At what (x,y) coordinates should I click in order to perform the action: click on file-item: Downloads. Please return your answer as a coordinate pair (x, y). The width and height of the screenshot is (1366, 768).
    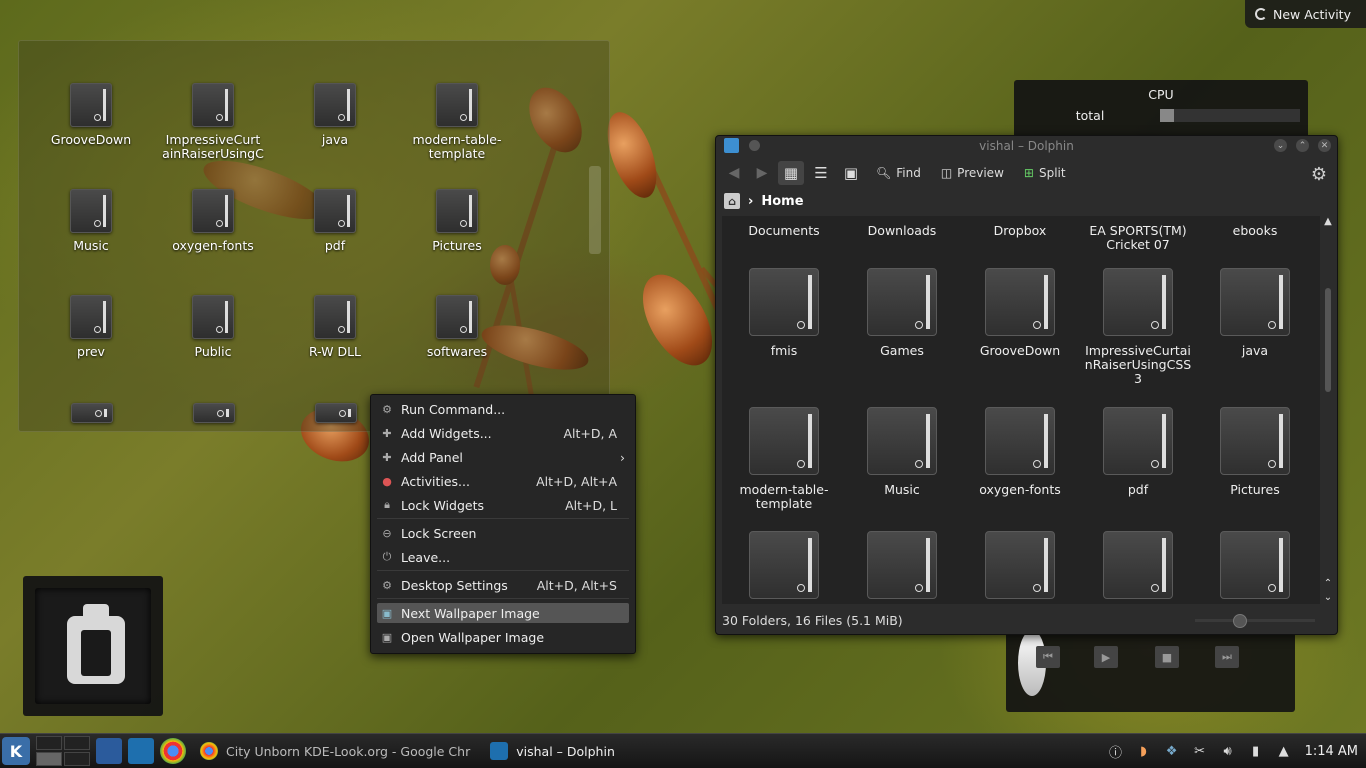
    Looking at the image, I should click on (902, 231).